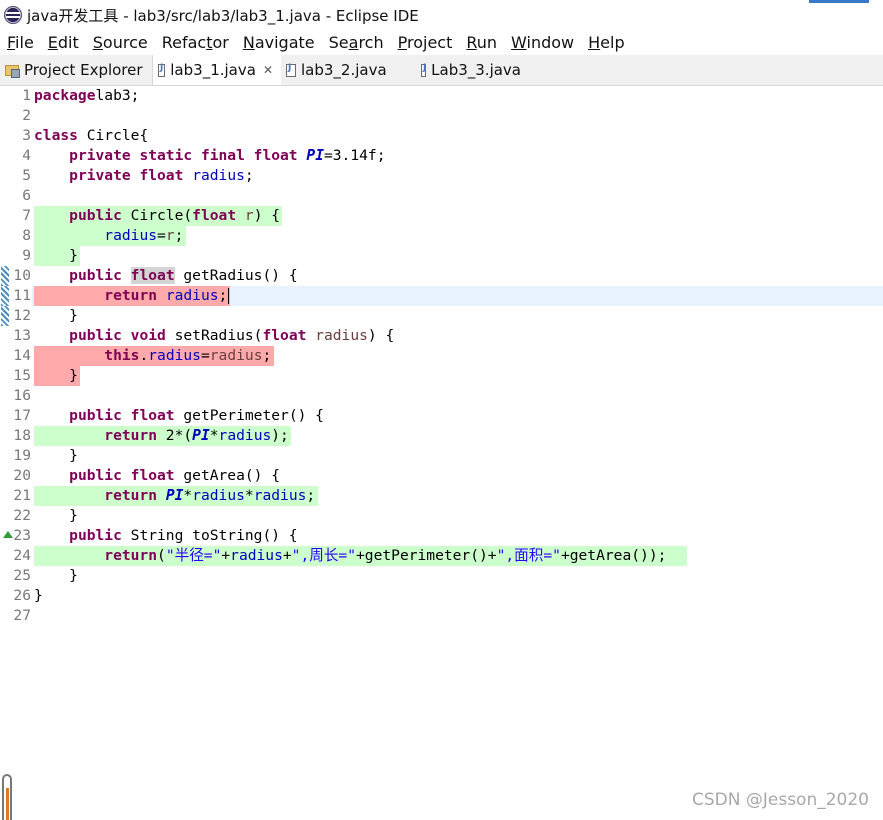  What do you see at coordinates (157, 476) in the screenshot?
I see `code-text: public float getArea() {` at bounding box center [157, 476].